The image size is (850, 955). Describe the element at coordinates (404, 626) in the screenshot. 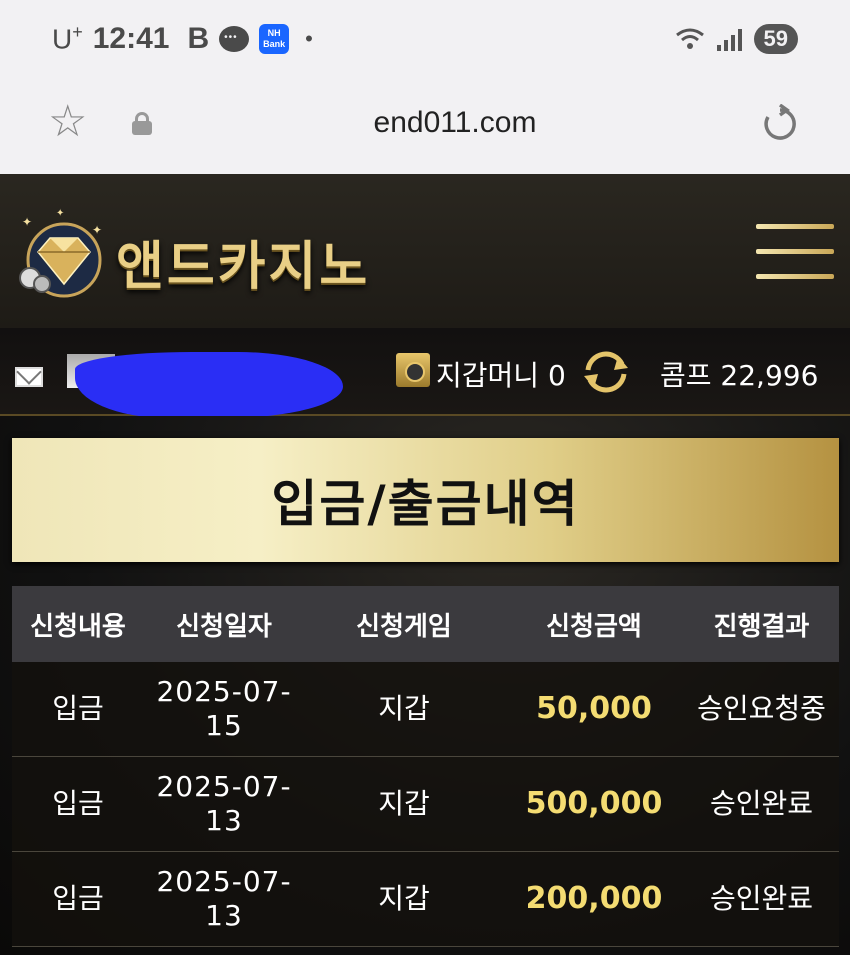

I see `header-request-game: 신청게임` at that location.